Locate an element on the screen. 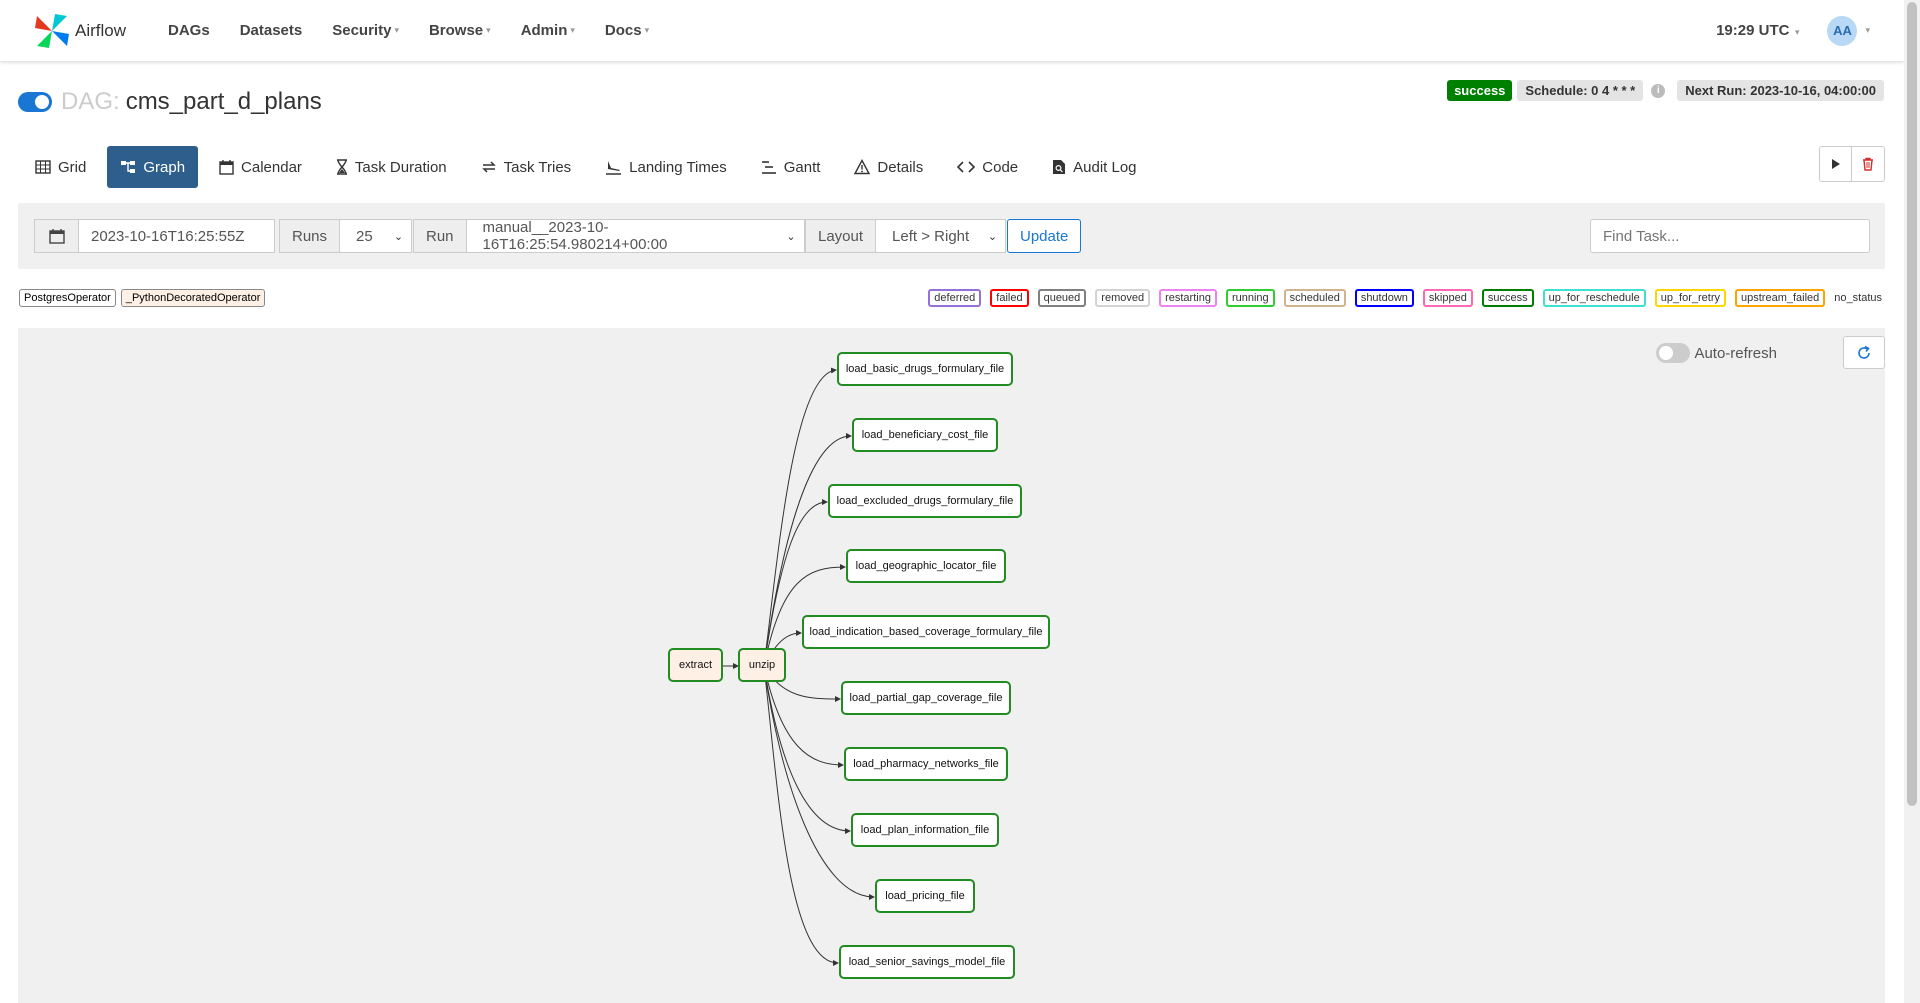 This screenshot has width=1920, height=1003. state-removed: removed is located at coordinates (1123, 298).